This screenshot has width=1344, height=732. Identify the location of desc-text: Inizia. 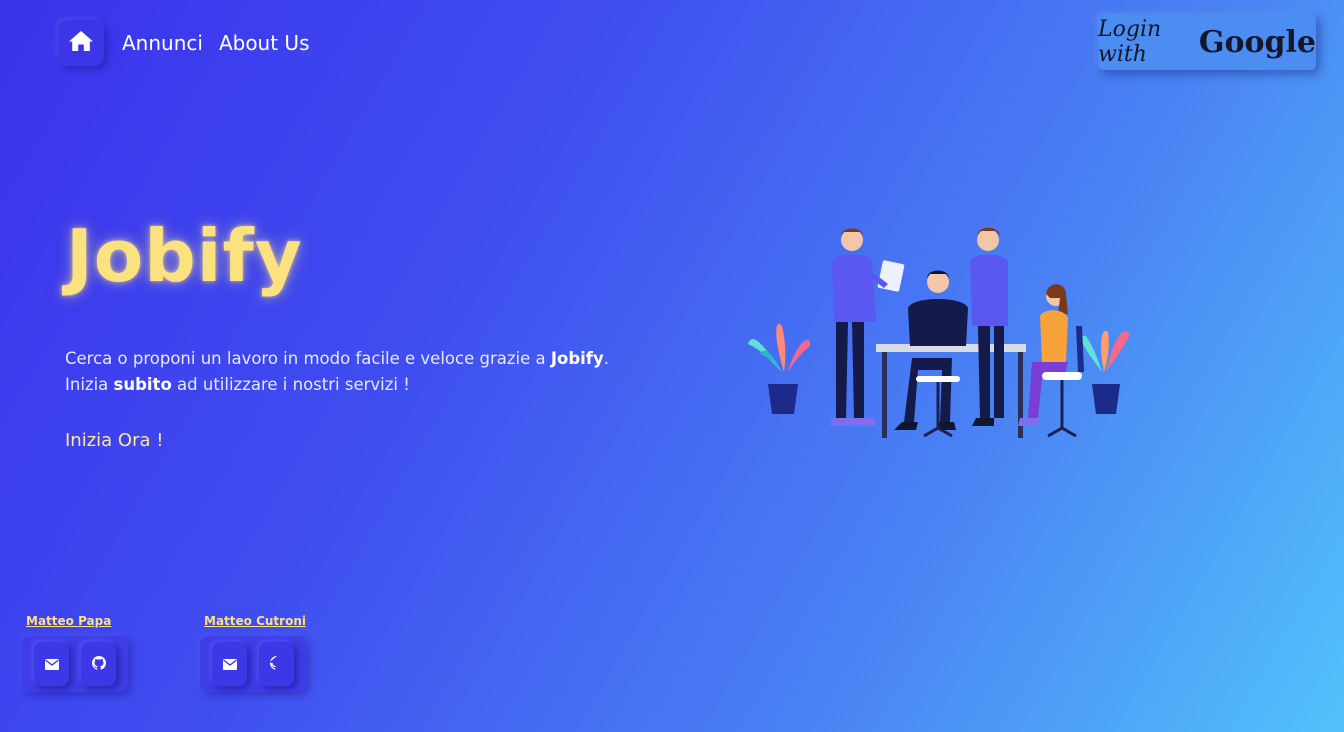
(89, 384).